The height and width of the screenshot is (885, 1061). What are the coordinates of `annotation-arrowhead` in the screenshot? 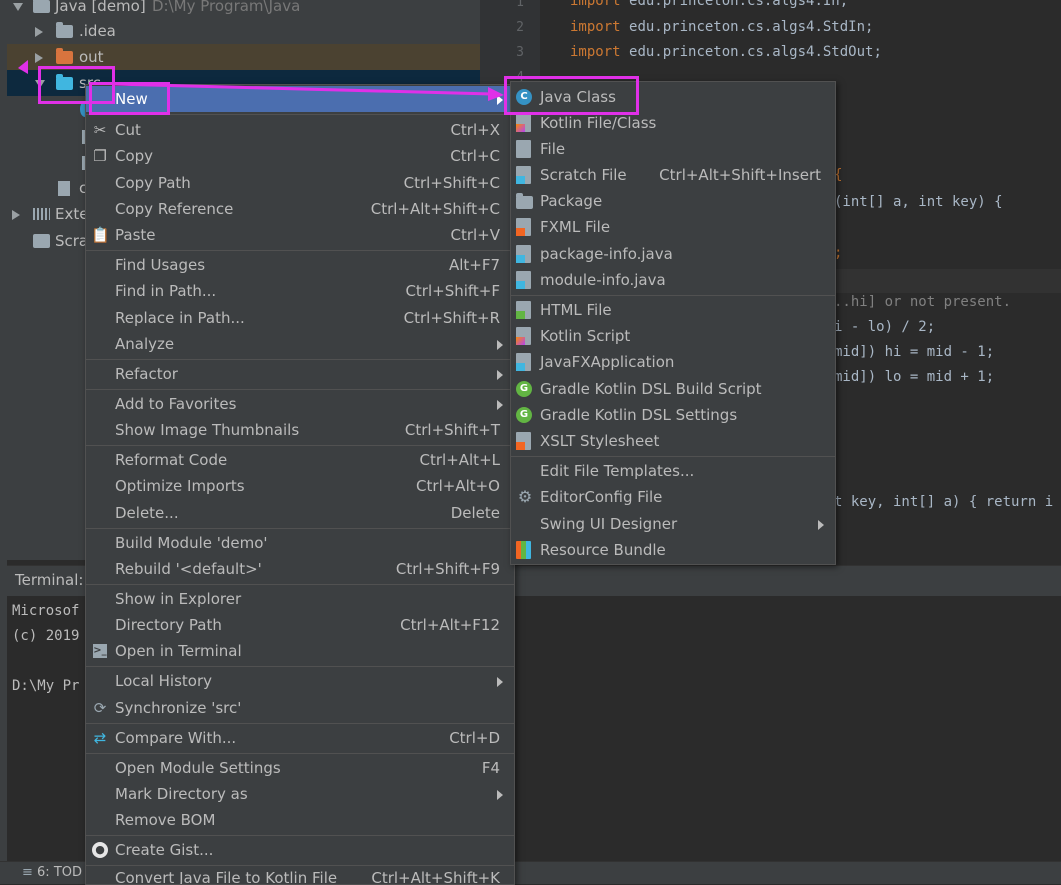 It's located at (496, 94).